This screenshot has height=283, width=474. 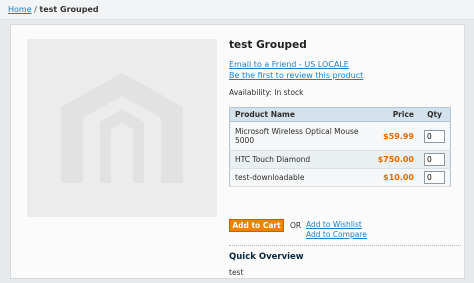 I want to click on add-to-compare-link: Add to Compare, so click(x=336, y=234).